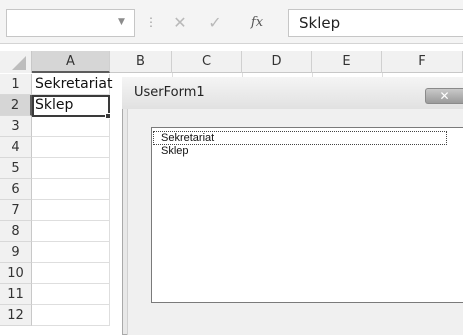 Image resolution: width=463 pixels, height=335 pixels. What do you see at coordinates (71, 168) in the screenshot?
I see `cell-a5` at bounding box center [71, 168].